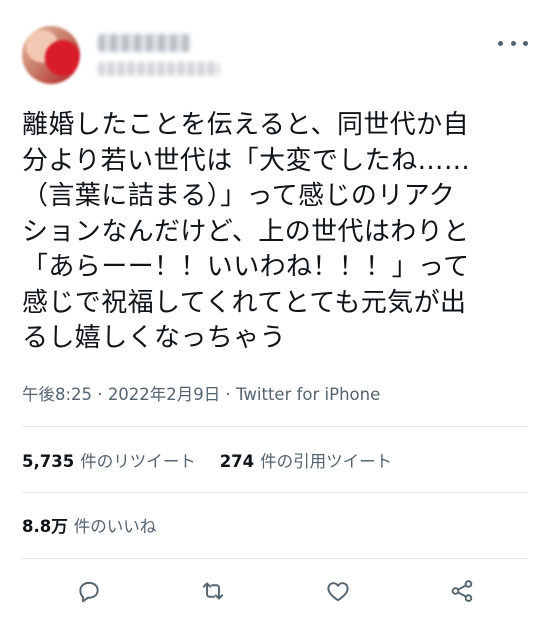 This screenshot has height=619, width=550. I want to click on tweet-text-line: 感じで祝福してくれてとても元気が出, so click(244, 302).